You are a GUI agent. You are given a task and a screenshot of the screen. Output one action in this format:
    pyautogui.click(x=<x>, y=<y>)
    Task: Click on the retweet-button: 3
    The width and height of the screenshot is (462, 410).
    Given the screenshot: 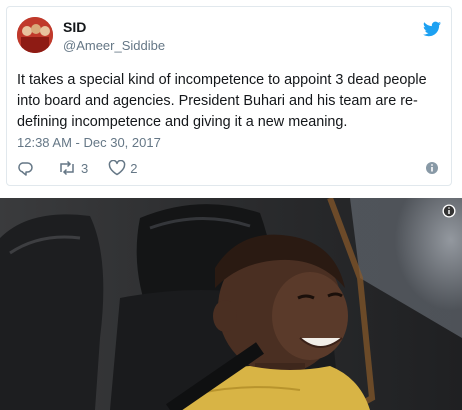 What is the action you would take?
    pyautogui.click(x=72, y=168)
    